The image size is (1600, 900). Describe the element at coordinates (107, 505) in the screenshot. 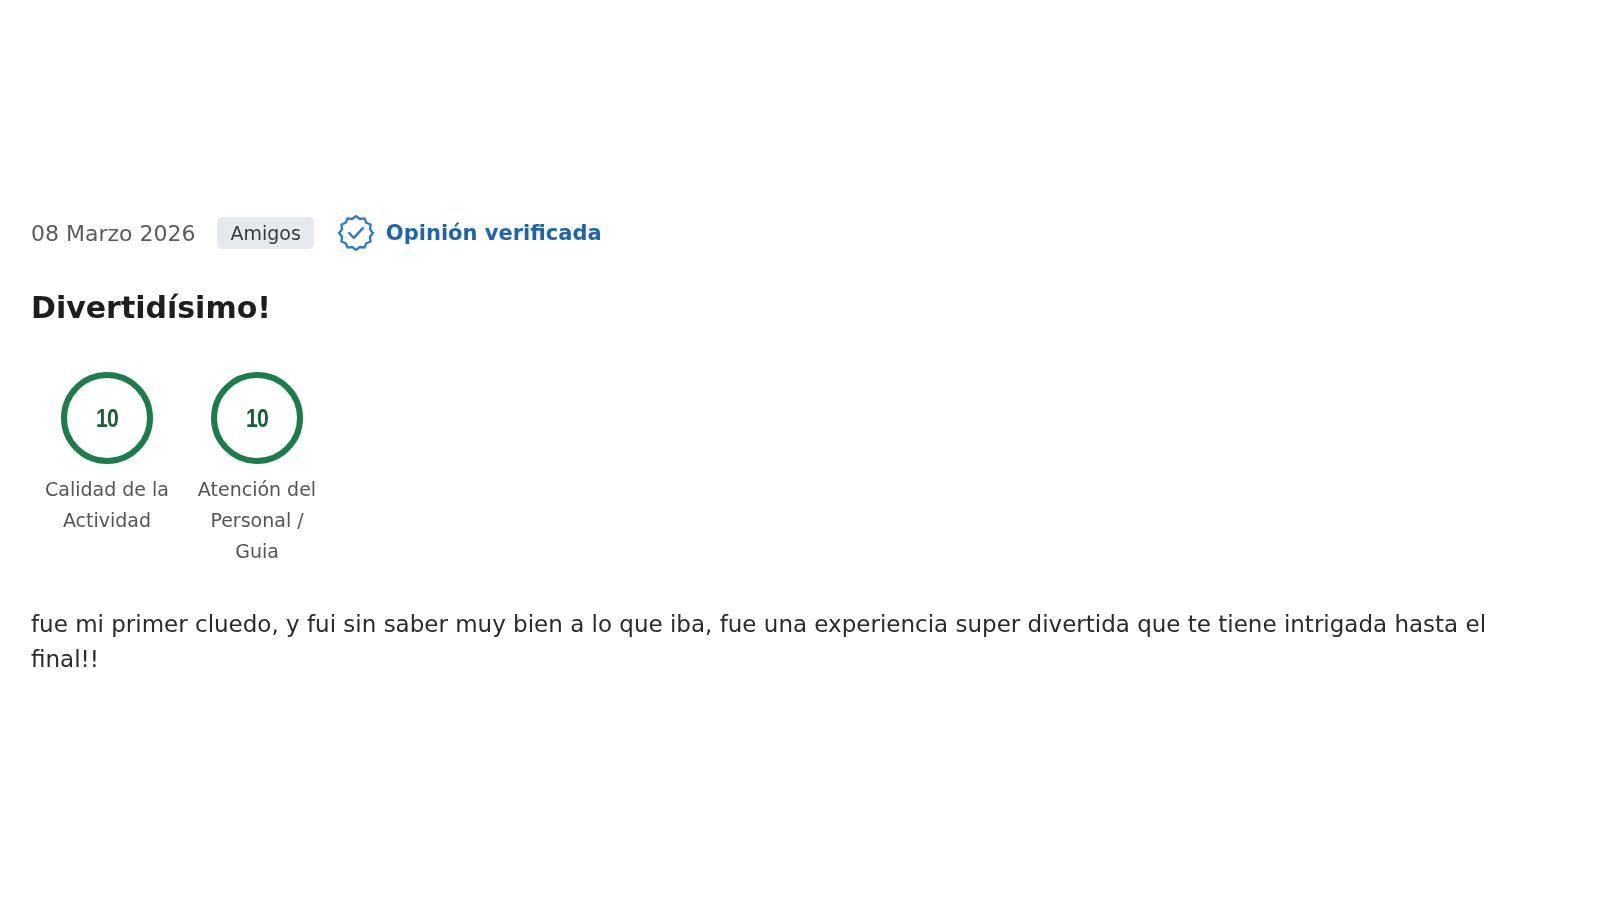

I see `score-label: Calidad de la Actividad` at that location.